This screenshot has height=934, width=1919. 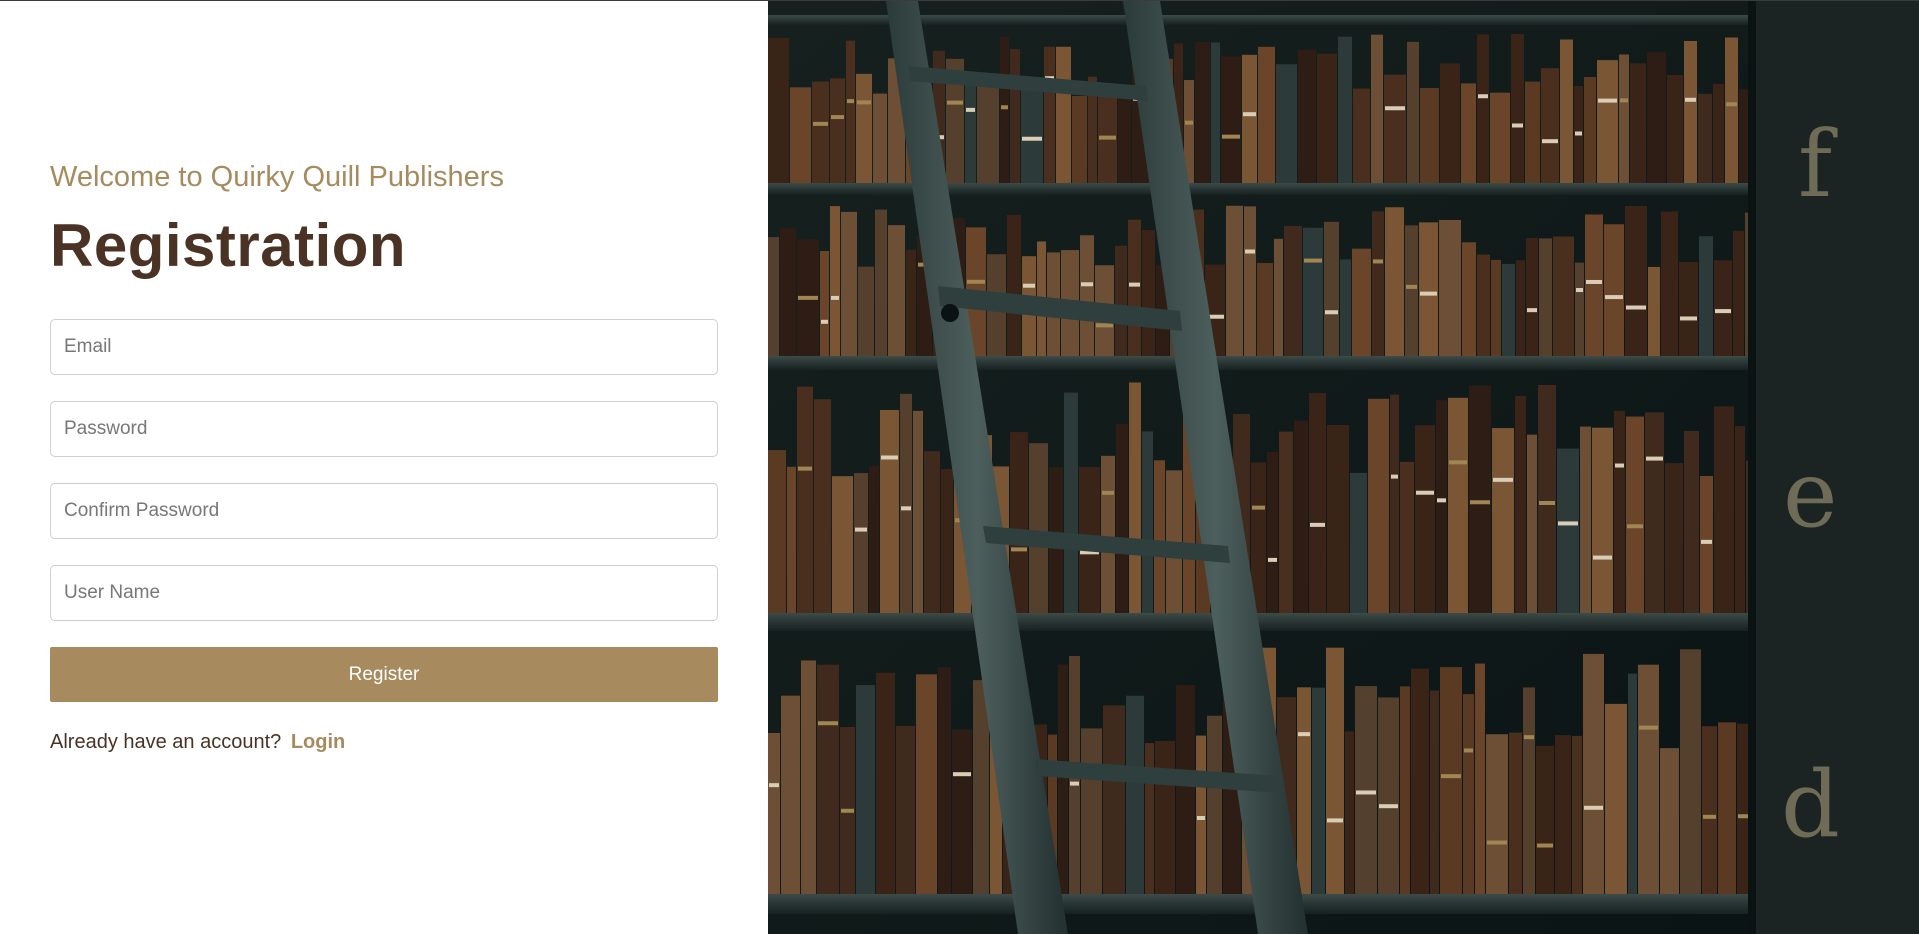 What do you see at coordinates (384, 674) in the screenshot?
I see `register-button: Register` at bounding box center [384, 674].